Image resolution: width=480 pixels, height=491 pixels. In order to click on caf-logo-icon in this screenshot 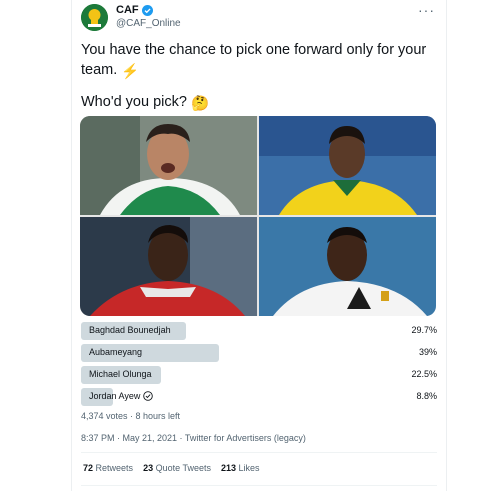, I will do `click(94, 17)`.